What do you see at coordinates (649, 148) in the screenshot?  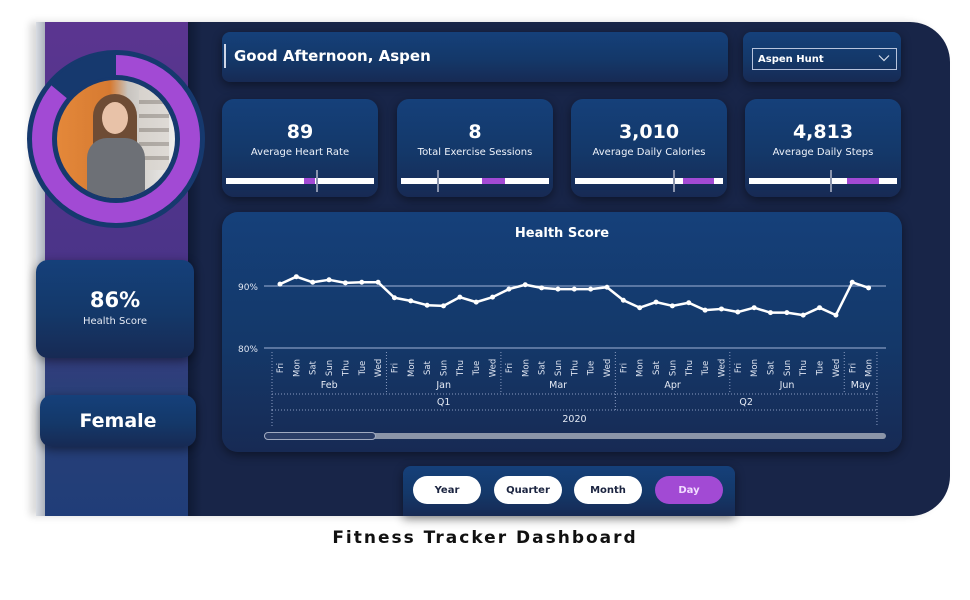 I see `kpi-card-daily-calories: 3,010 Average Daily Calories` at bounding box center [649, 148].